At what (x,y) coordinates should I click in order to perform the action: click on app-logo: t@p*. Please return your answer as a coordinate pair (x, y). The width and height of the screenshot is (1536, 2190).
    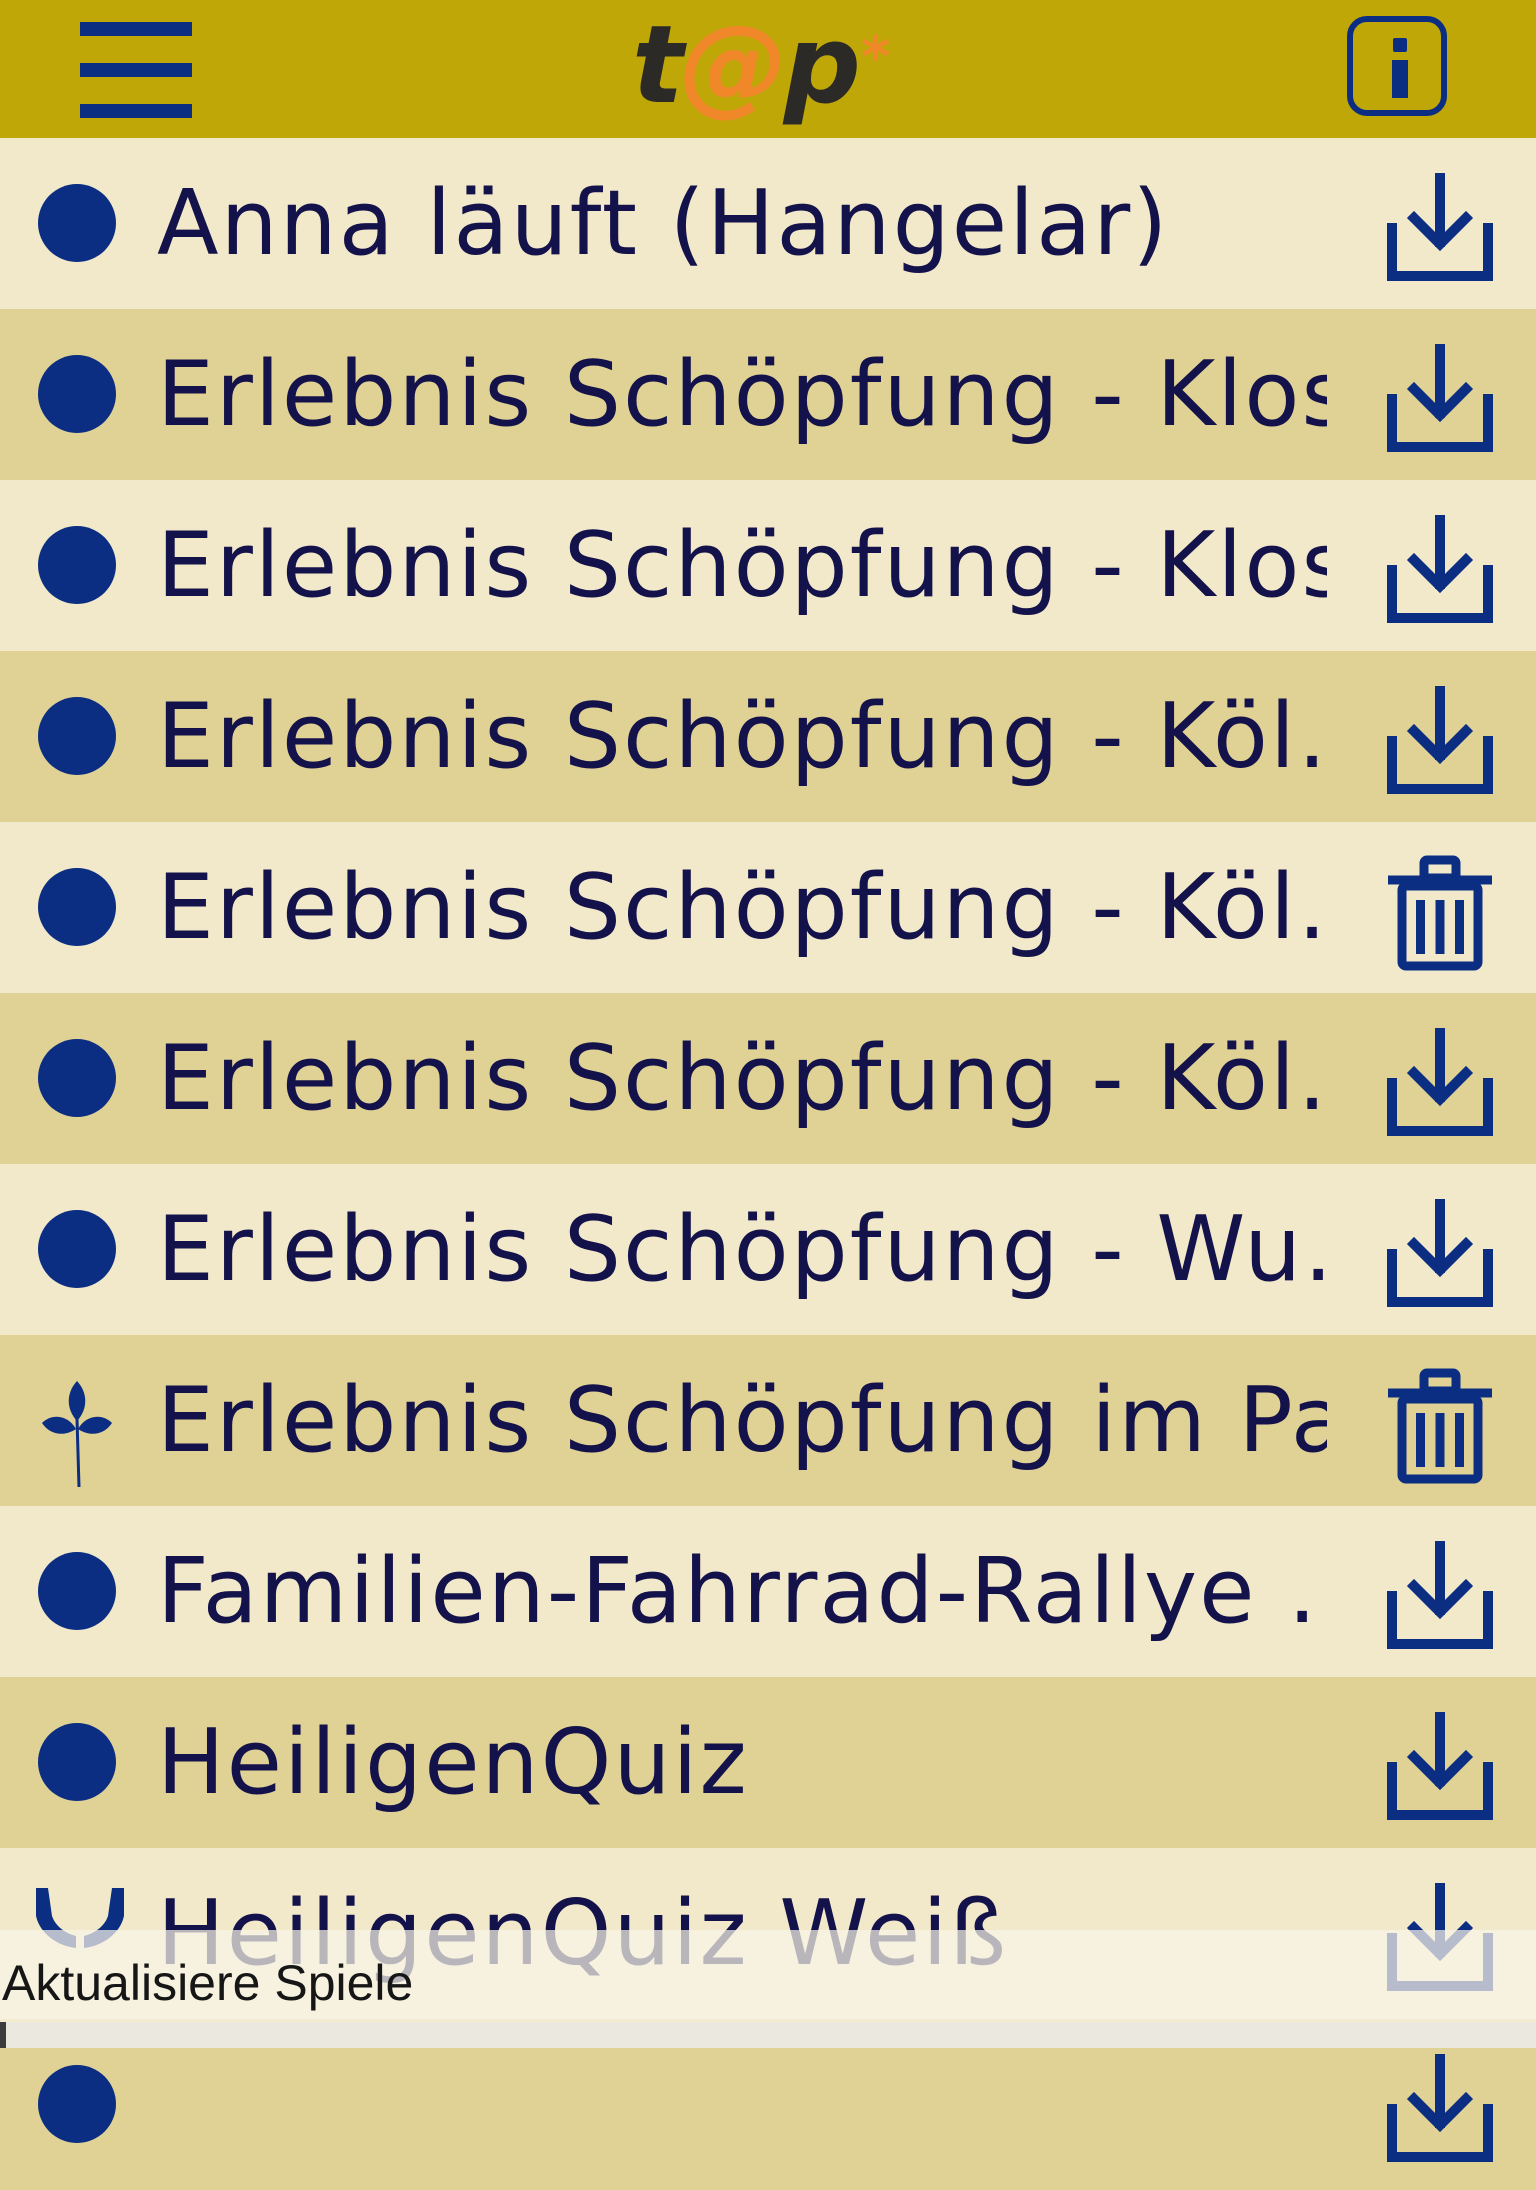
    Looking at the image, I should click on (761, 65).